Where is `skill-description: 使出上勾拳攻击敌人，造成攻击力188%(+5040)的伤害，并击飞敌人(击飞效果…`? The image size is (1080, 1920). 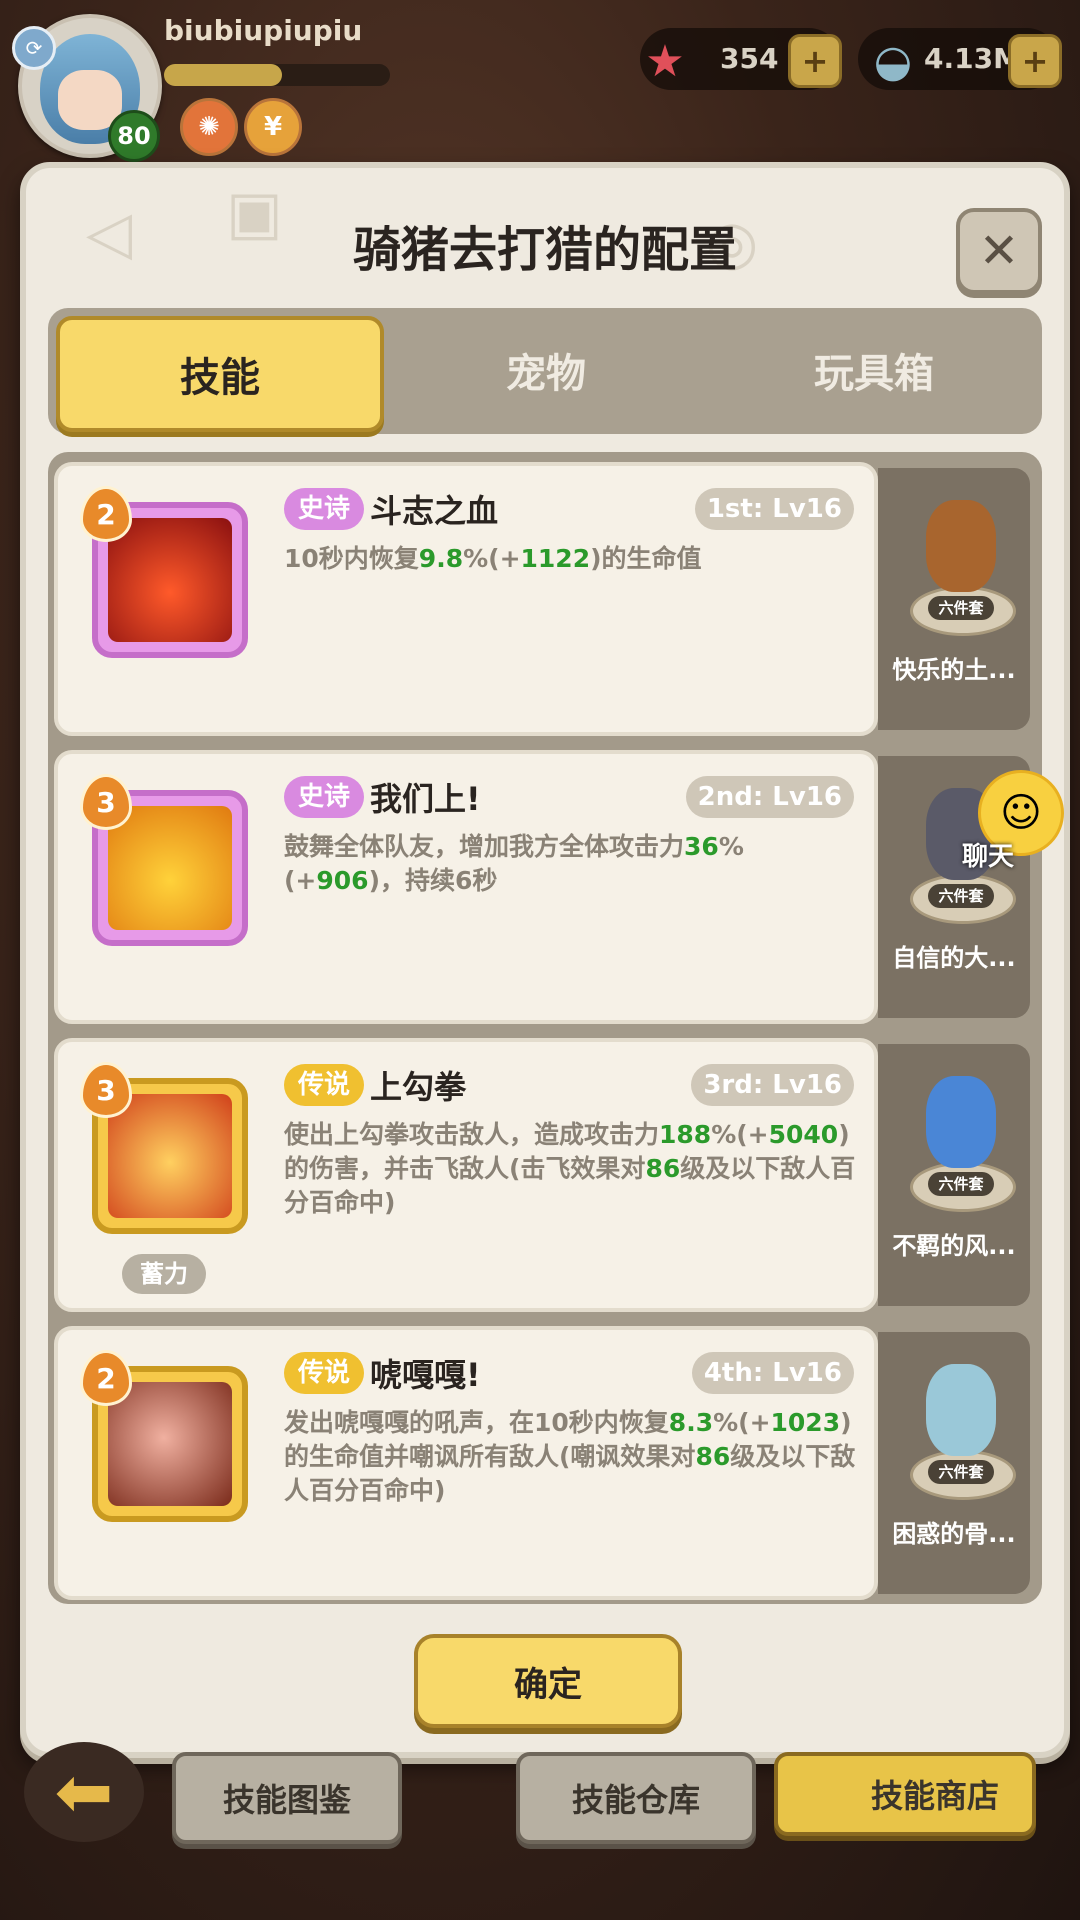 skill-description: 使出上勾拳攻击敌人，造成攻击力188%(+5040)的伤害，并击飞敌人(击飞效果… is located at coordinates (570, 1168).